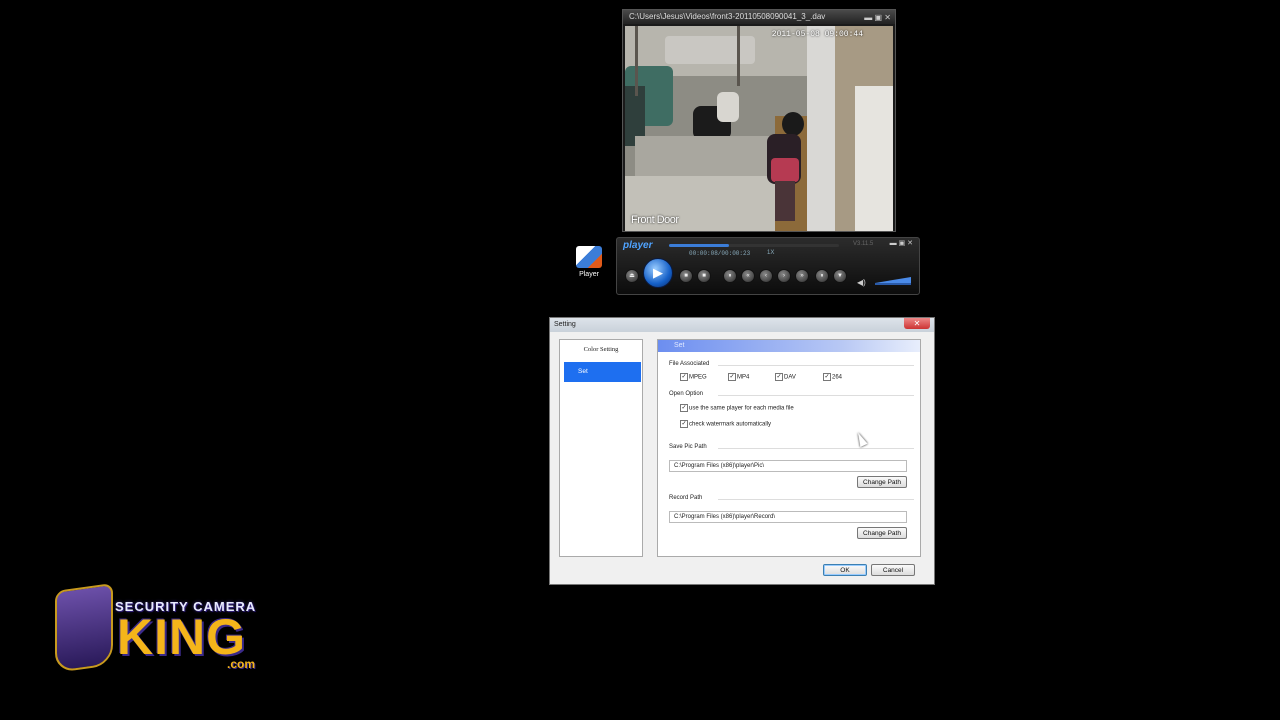 The height and width of the screenshot is (720, 1280). Describe the element at coordinates (748, 276) in the screenshot. I see `rewind-button: «` at that location.